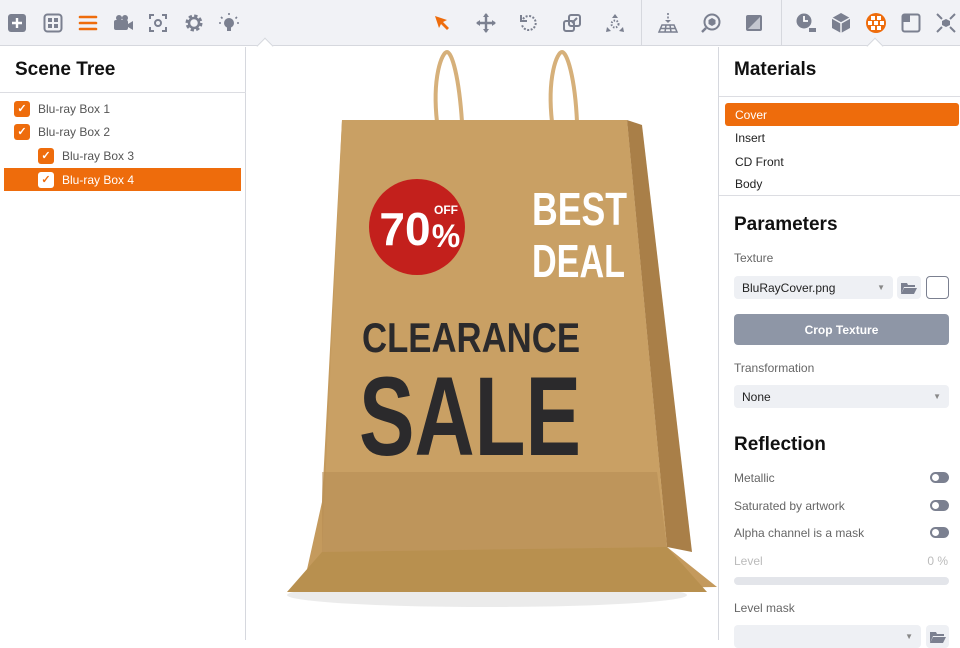 The width and height of the screenshot is (960, 648). I want to click on scene-tree-icon, so click(88, 23).